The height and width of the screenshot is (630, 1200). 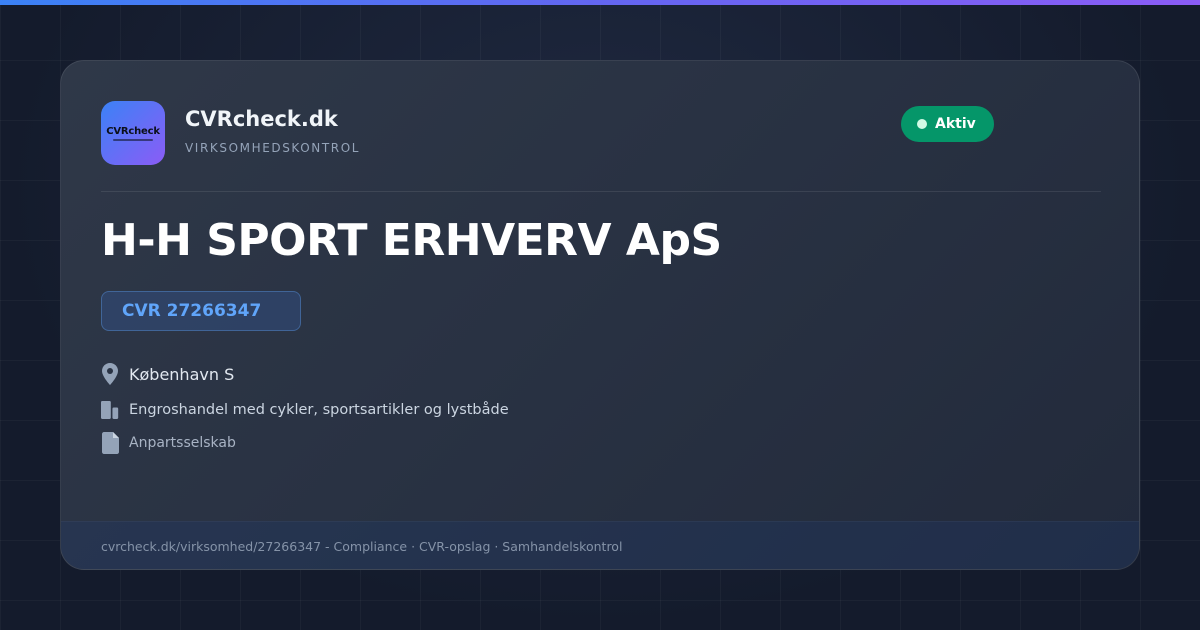 I want to click on location-row: København S, so click(x=167, y=374).